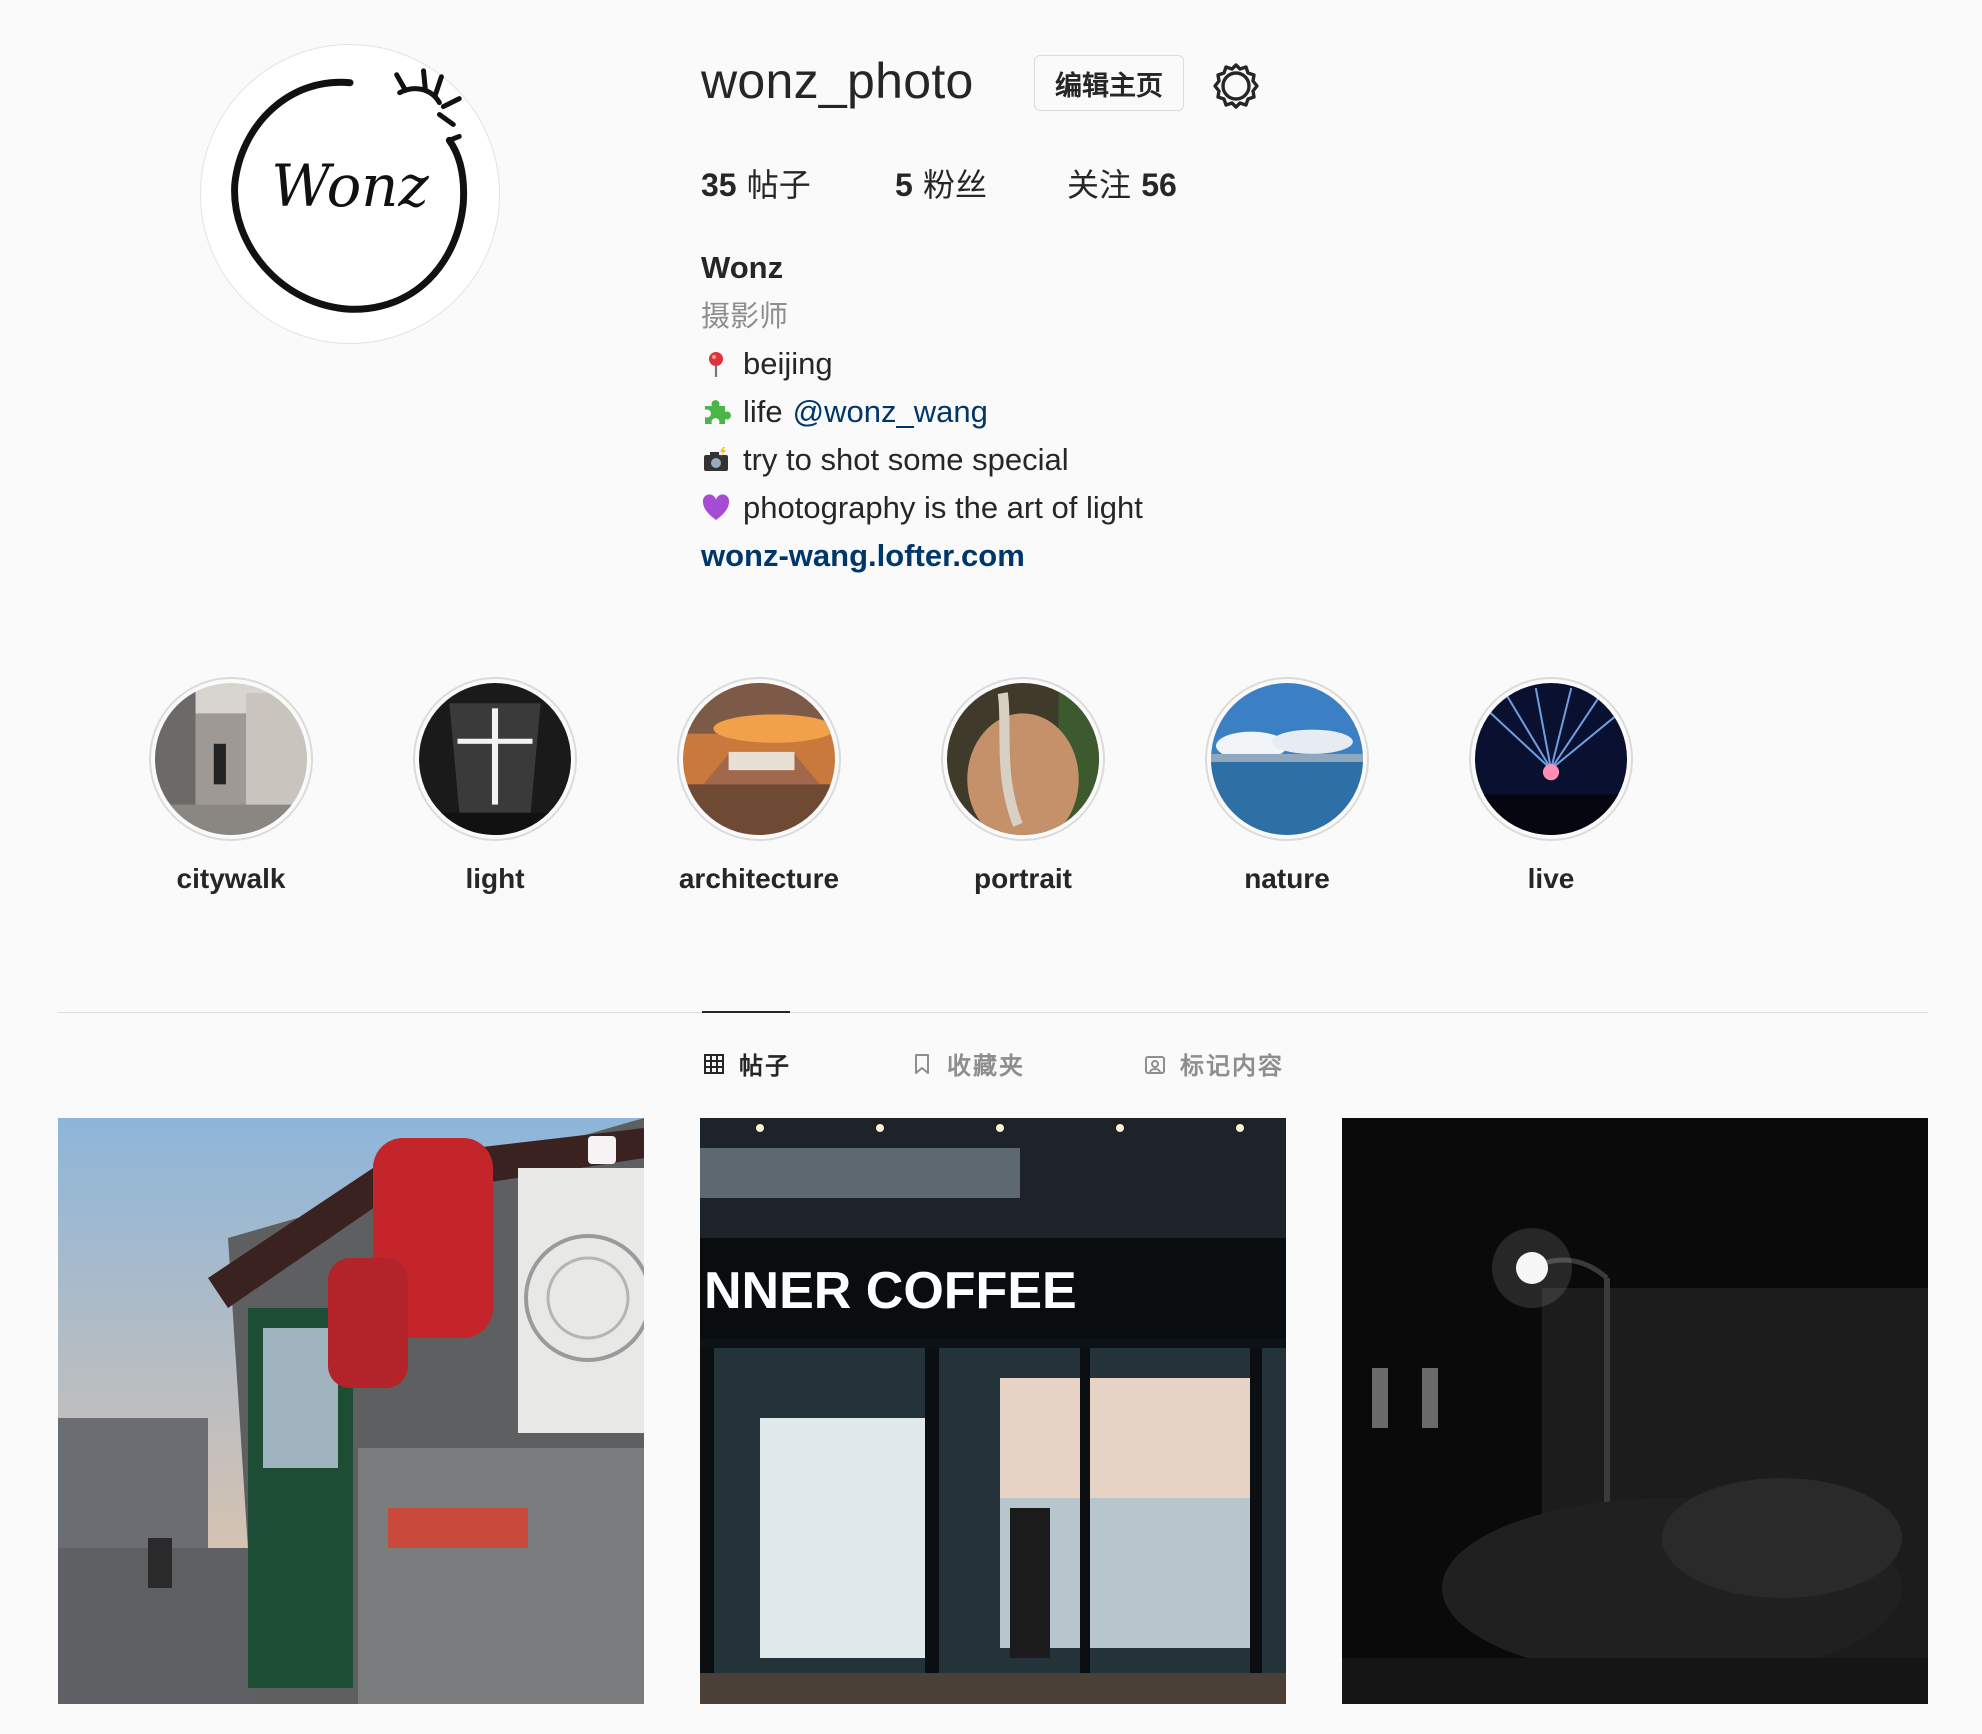 The width and height of the screenshot is (1982, 1734). I want to click on following-count: 关注 56, so click(1122, 183).